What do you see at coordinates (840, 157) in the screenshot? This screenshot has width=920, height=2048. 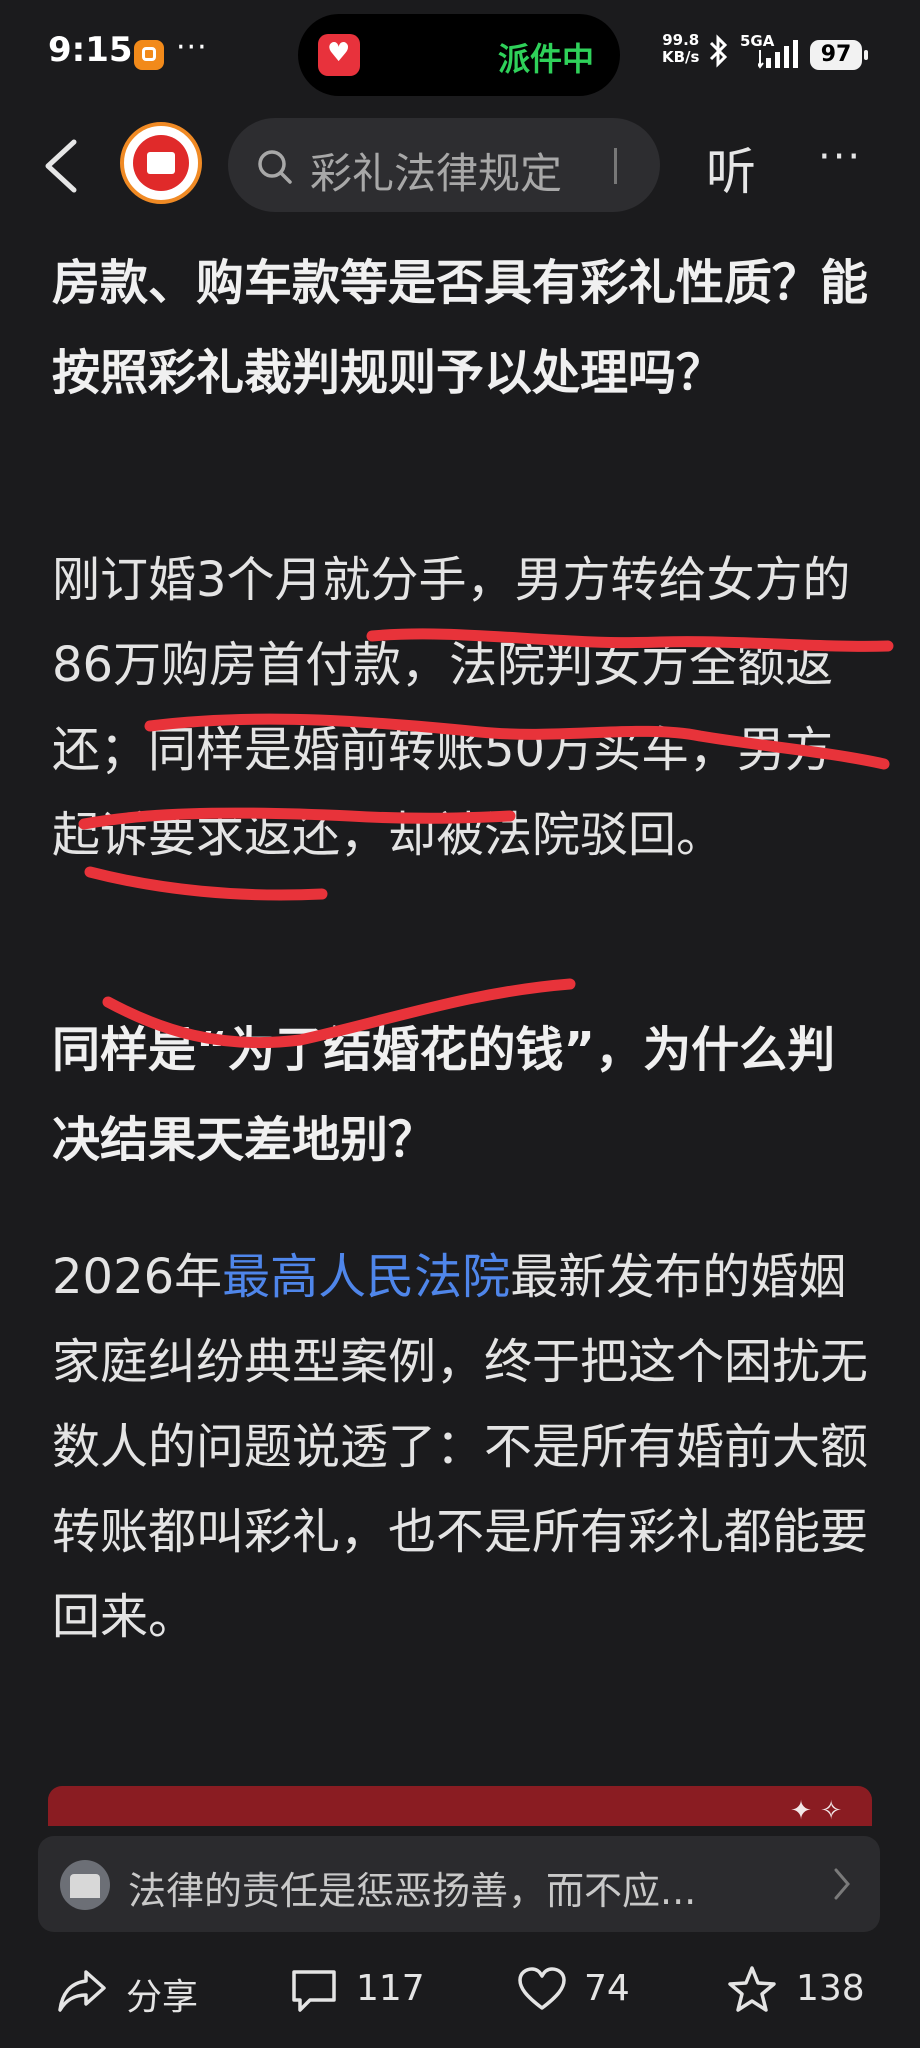 I see `more-options-icon: ···` at bounding box center [840, 157].